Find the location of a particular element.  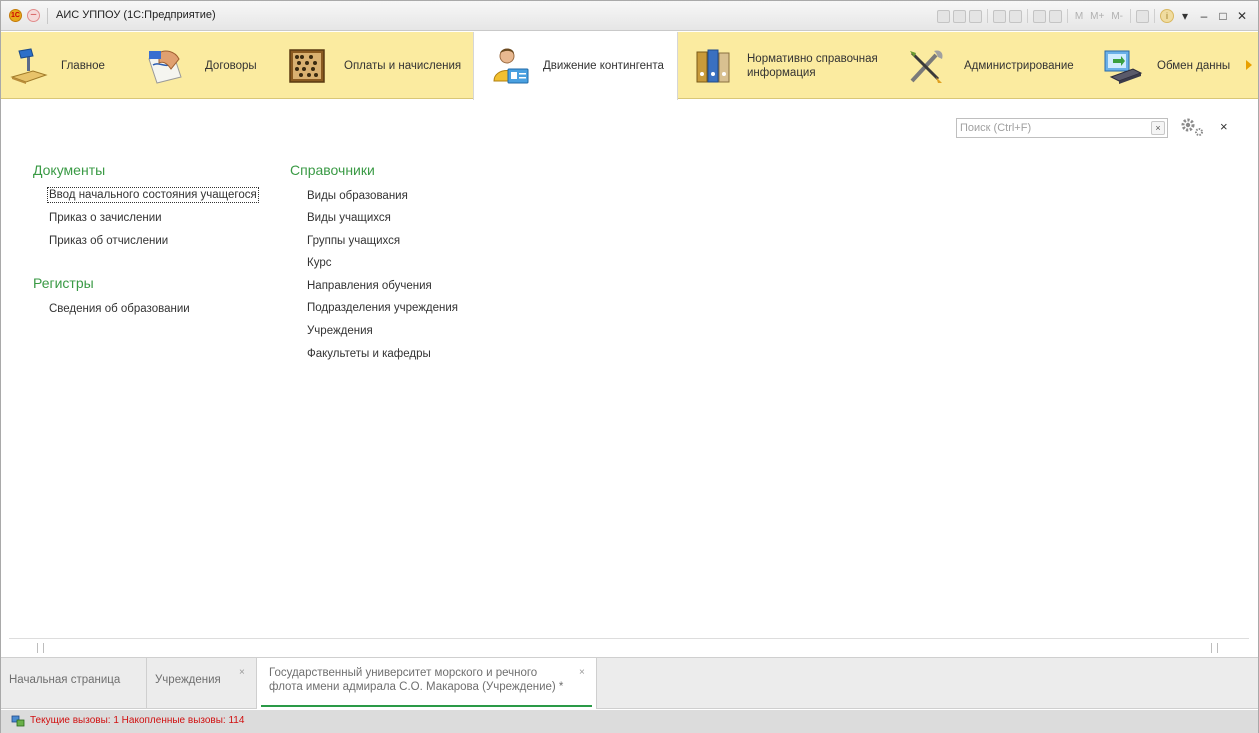

gear-icon is located at coordinates (1192, 127).